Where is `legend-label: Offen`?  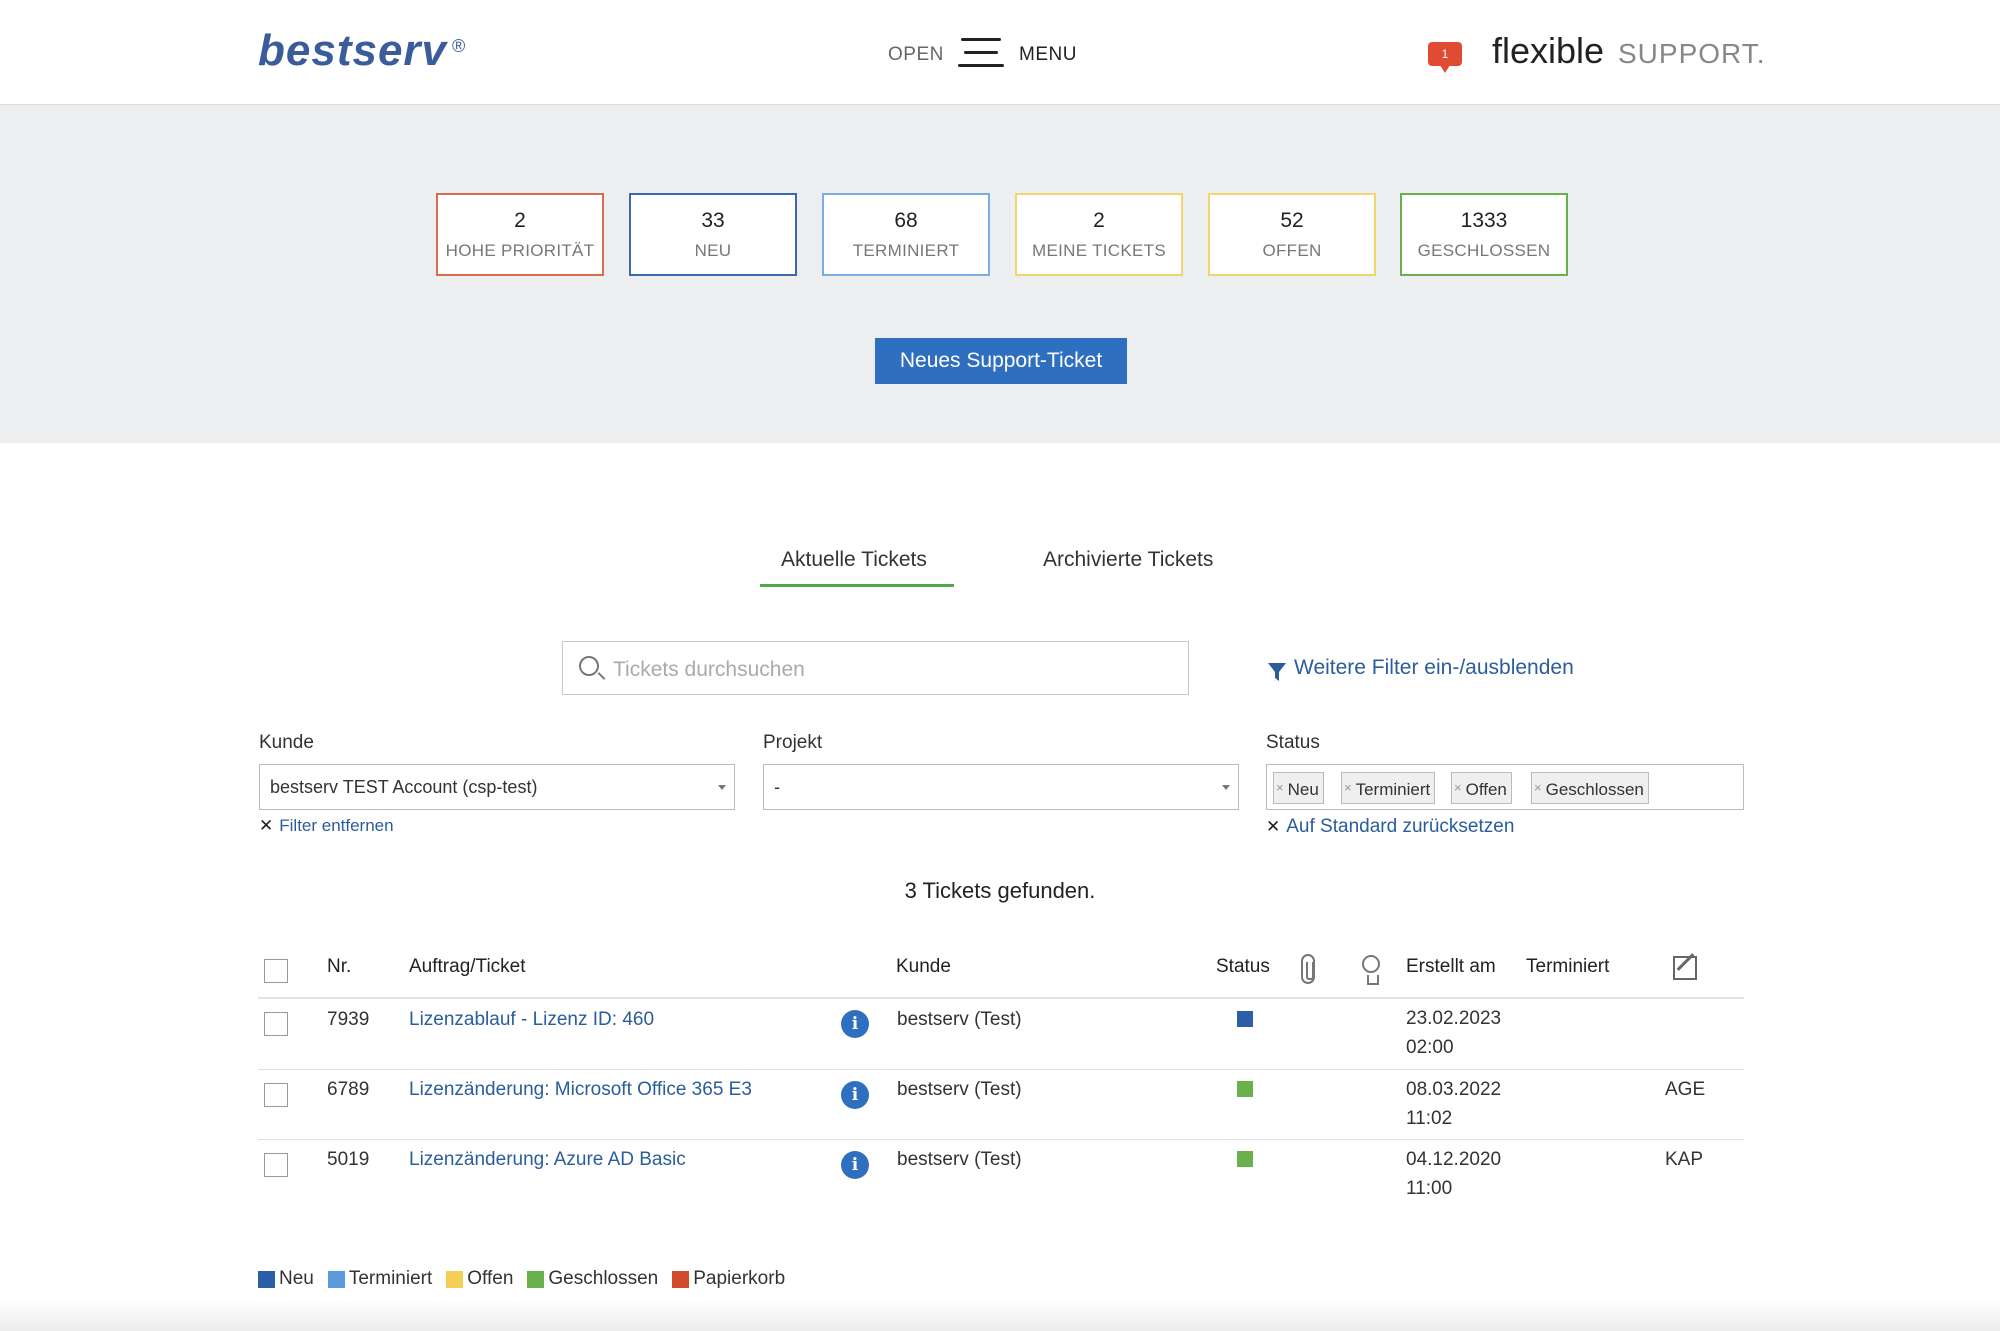
legend-label: Offen is located at coordinates (490, 1278).